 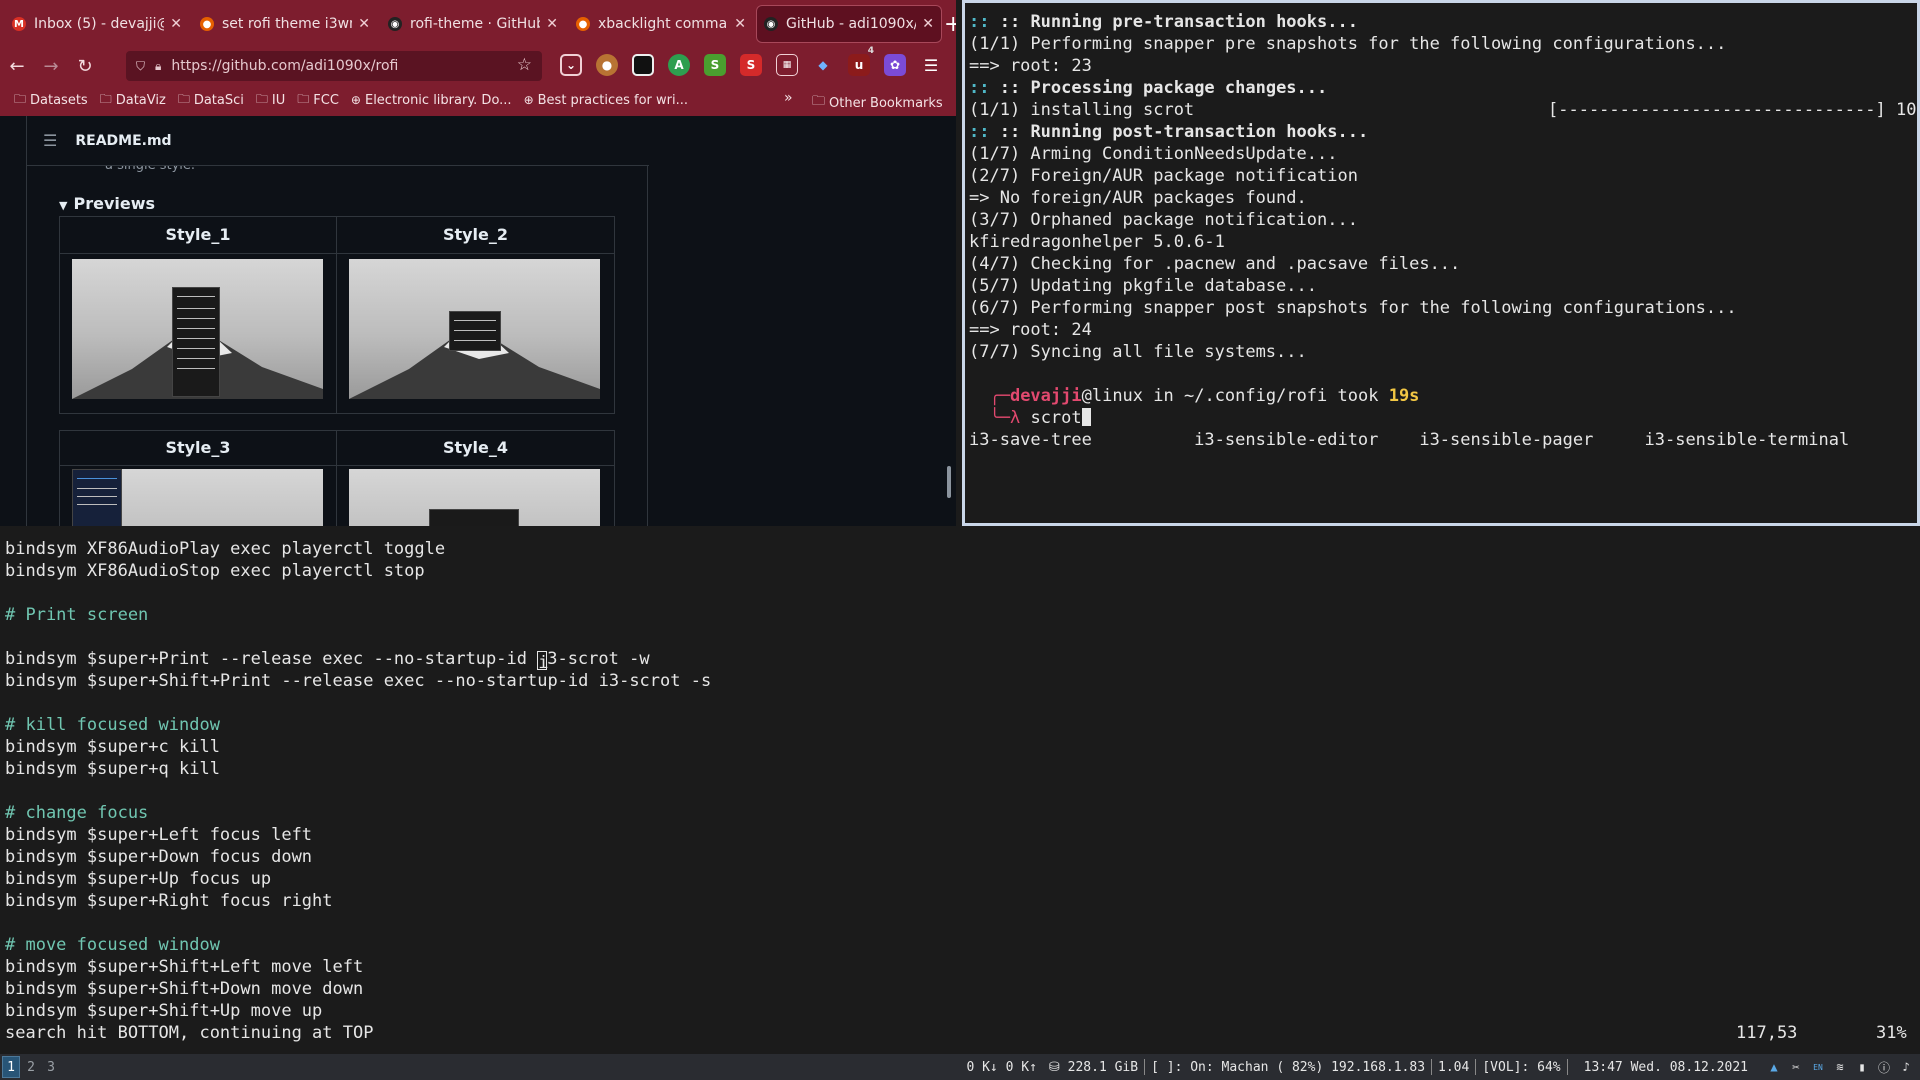 What do you see at coordinates (895, 65) in the screenshot?
I see `extension-puzzle-icon: ✿` at bounding box center [895, 65].